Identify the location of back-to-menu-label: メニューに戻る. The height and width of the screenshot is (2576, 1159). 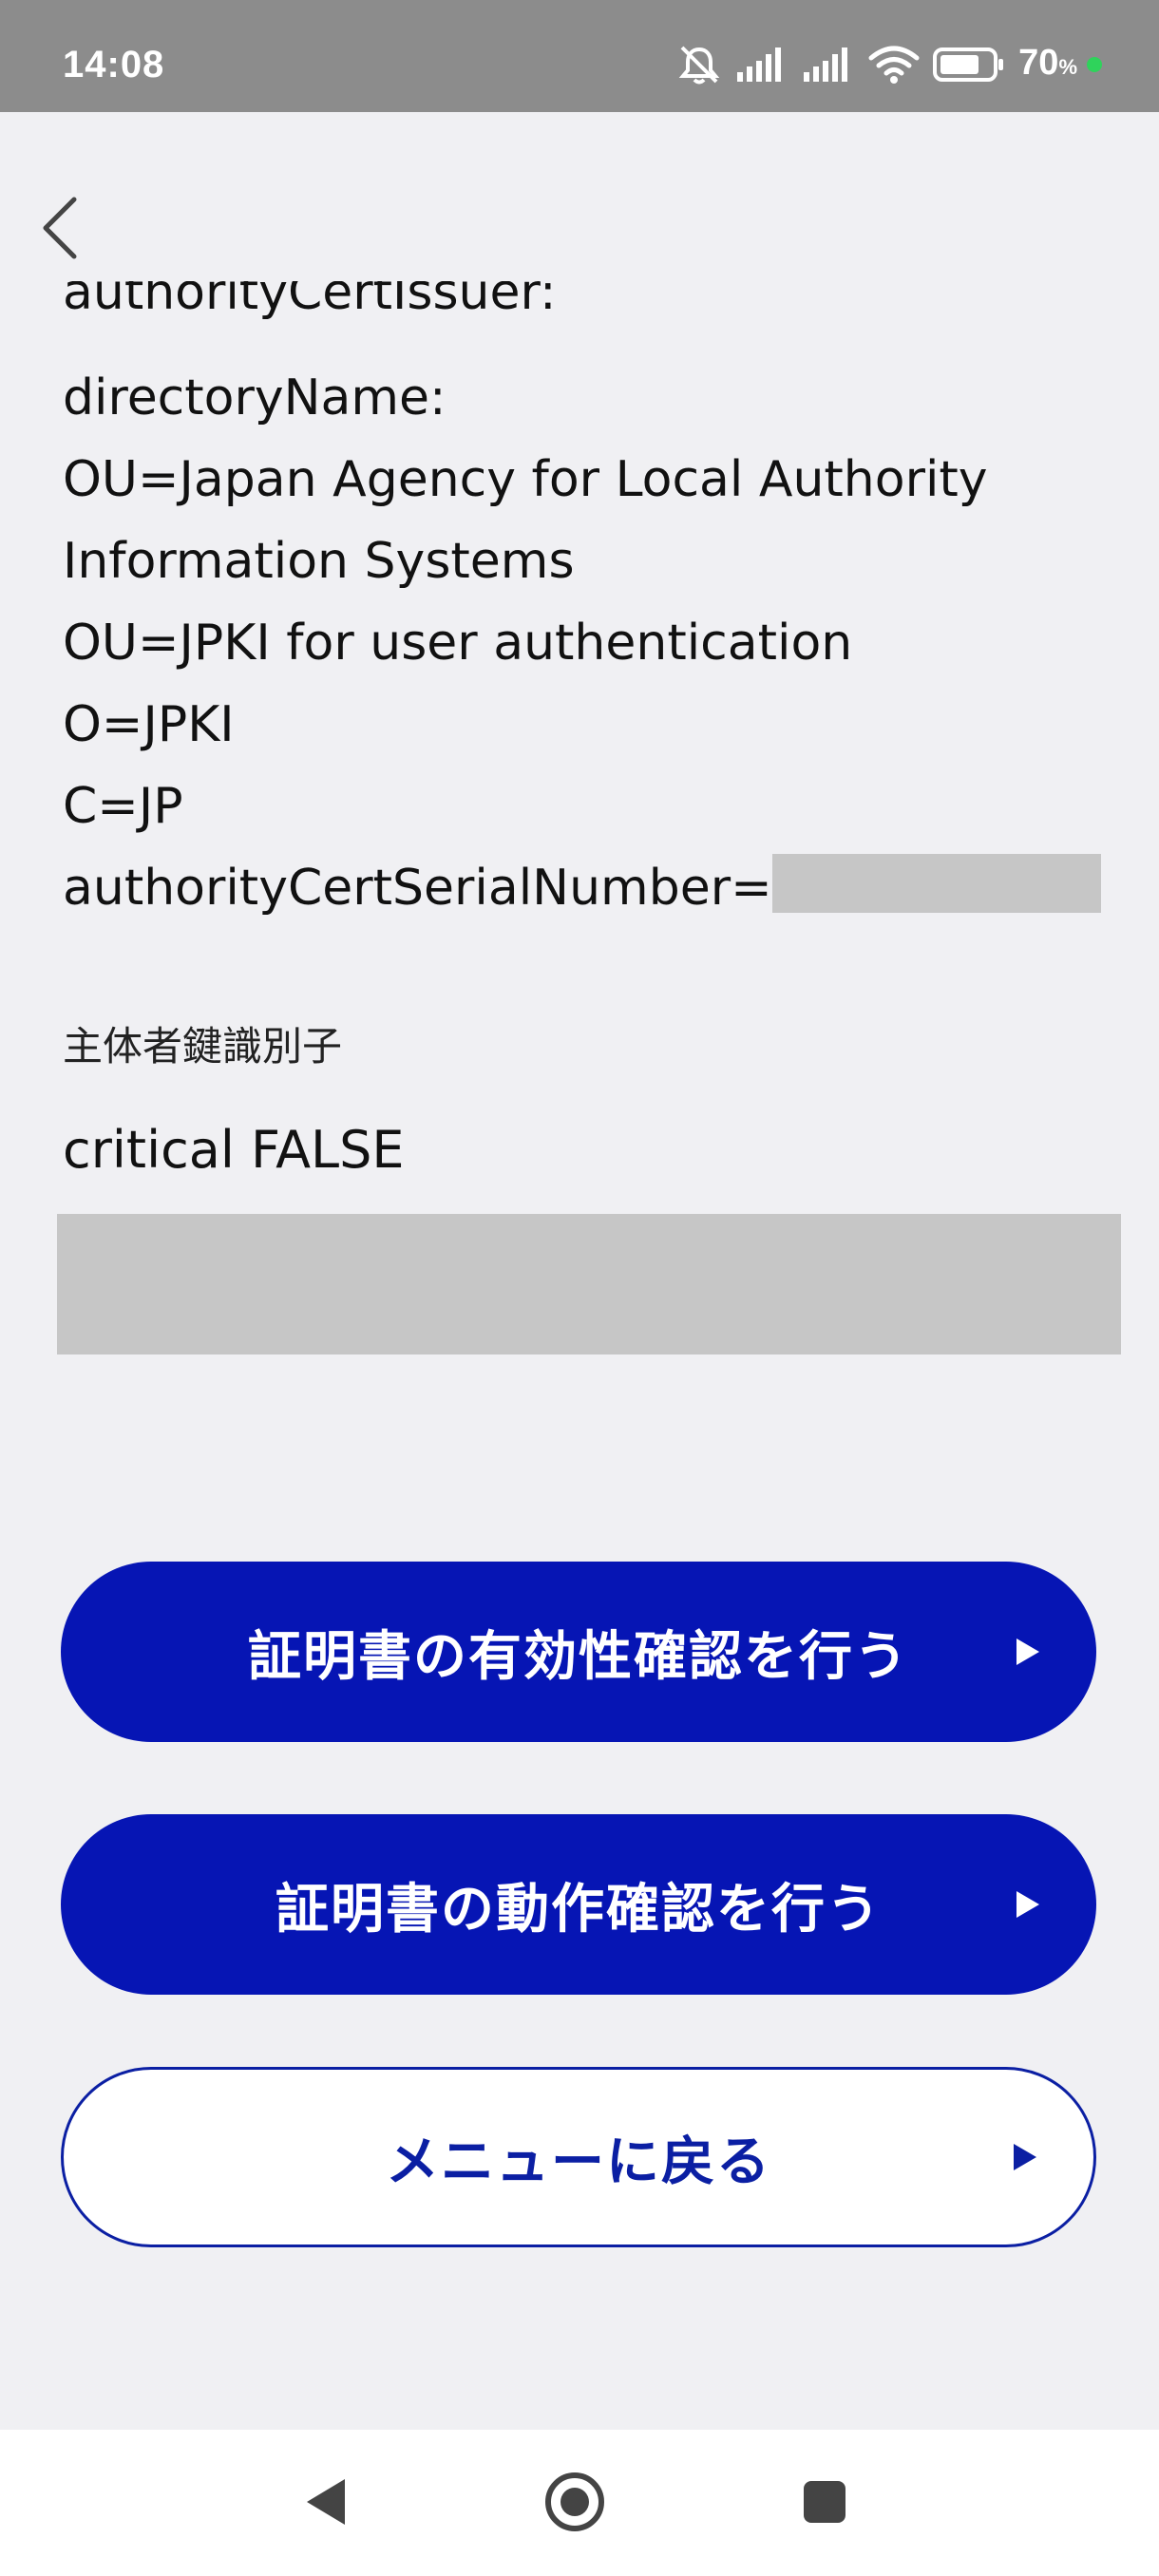
(578, 2162).